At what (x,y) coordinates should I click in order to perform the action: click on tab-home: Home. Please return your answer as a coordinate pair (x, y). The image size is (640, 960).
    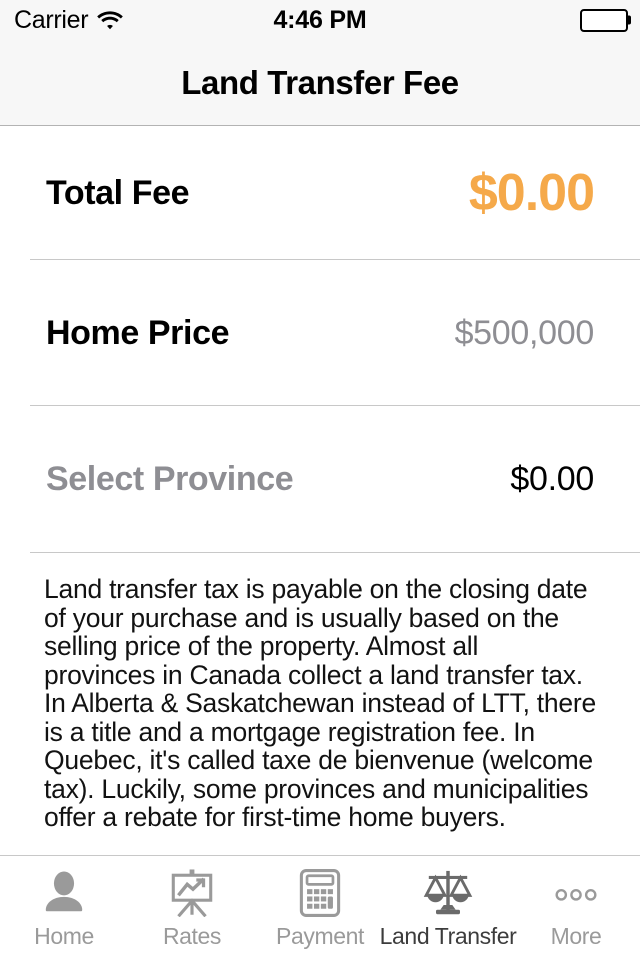
    Looking at the image, I should click on (64, 908).